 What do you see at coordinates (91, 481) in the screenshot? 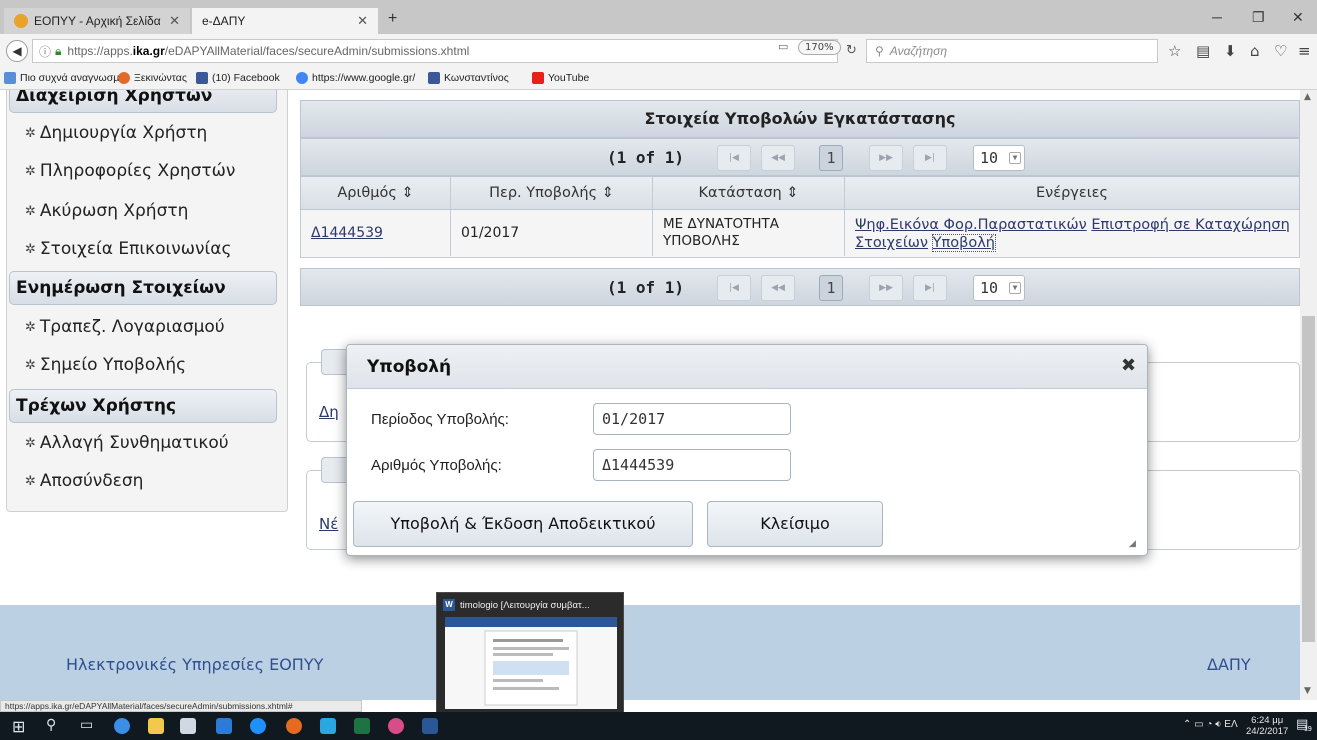
I see `sidebar-item-label: Αποσύνδεση` at bounding box center [91, 481].